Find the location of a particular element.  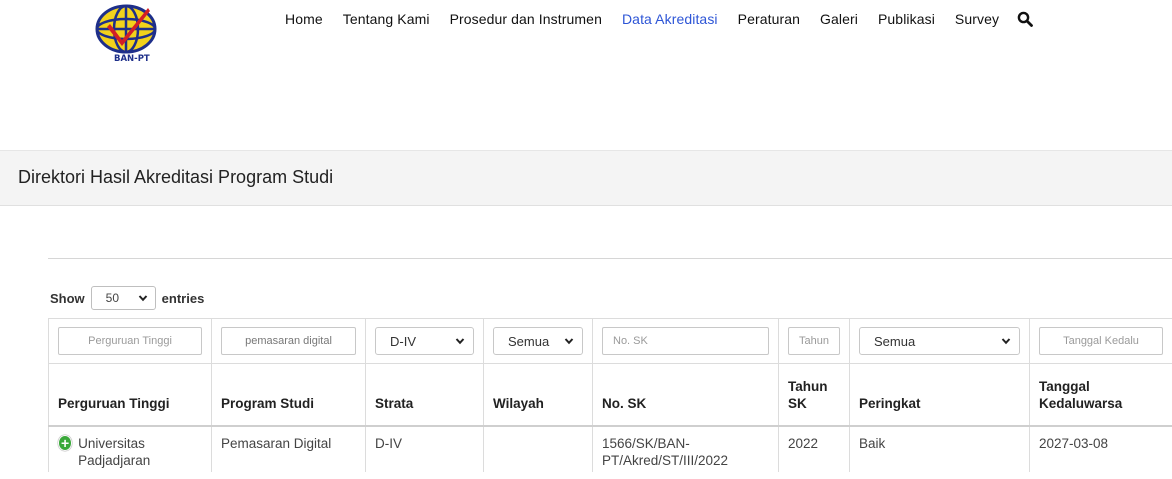

column-header-no-sk: No. SK is located at coordinates (685, 395).